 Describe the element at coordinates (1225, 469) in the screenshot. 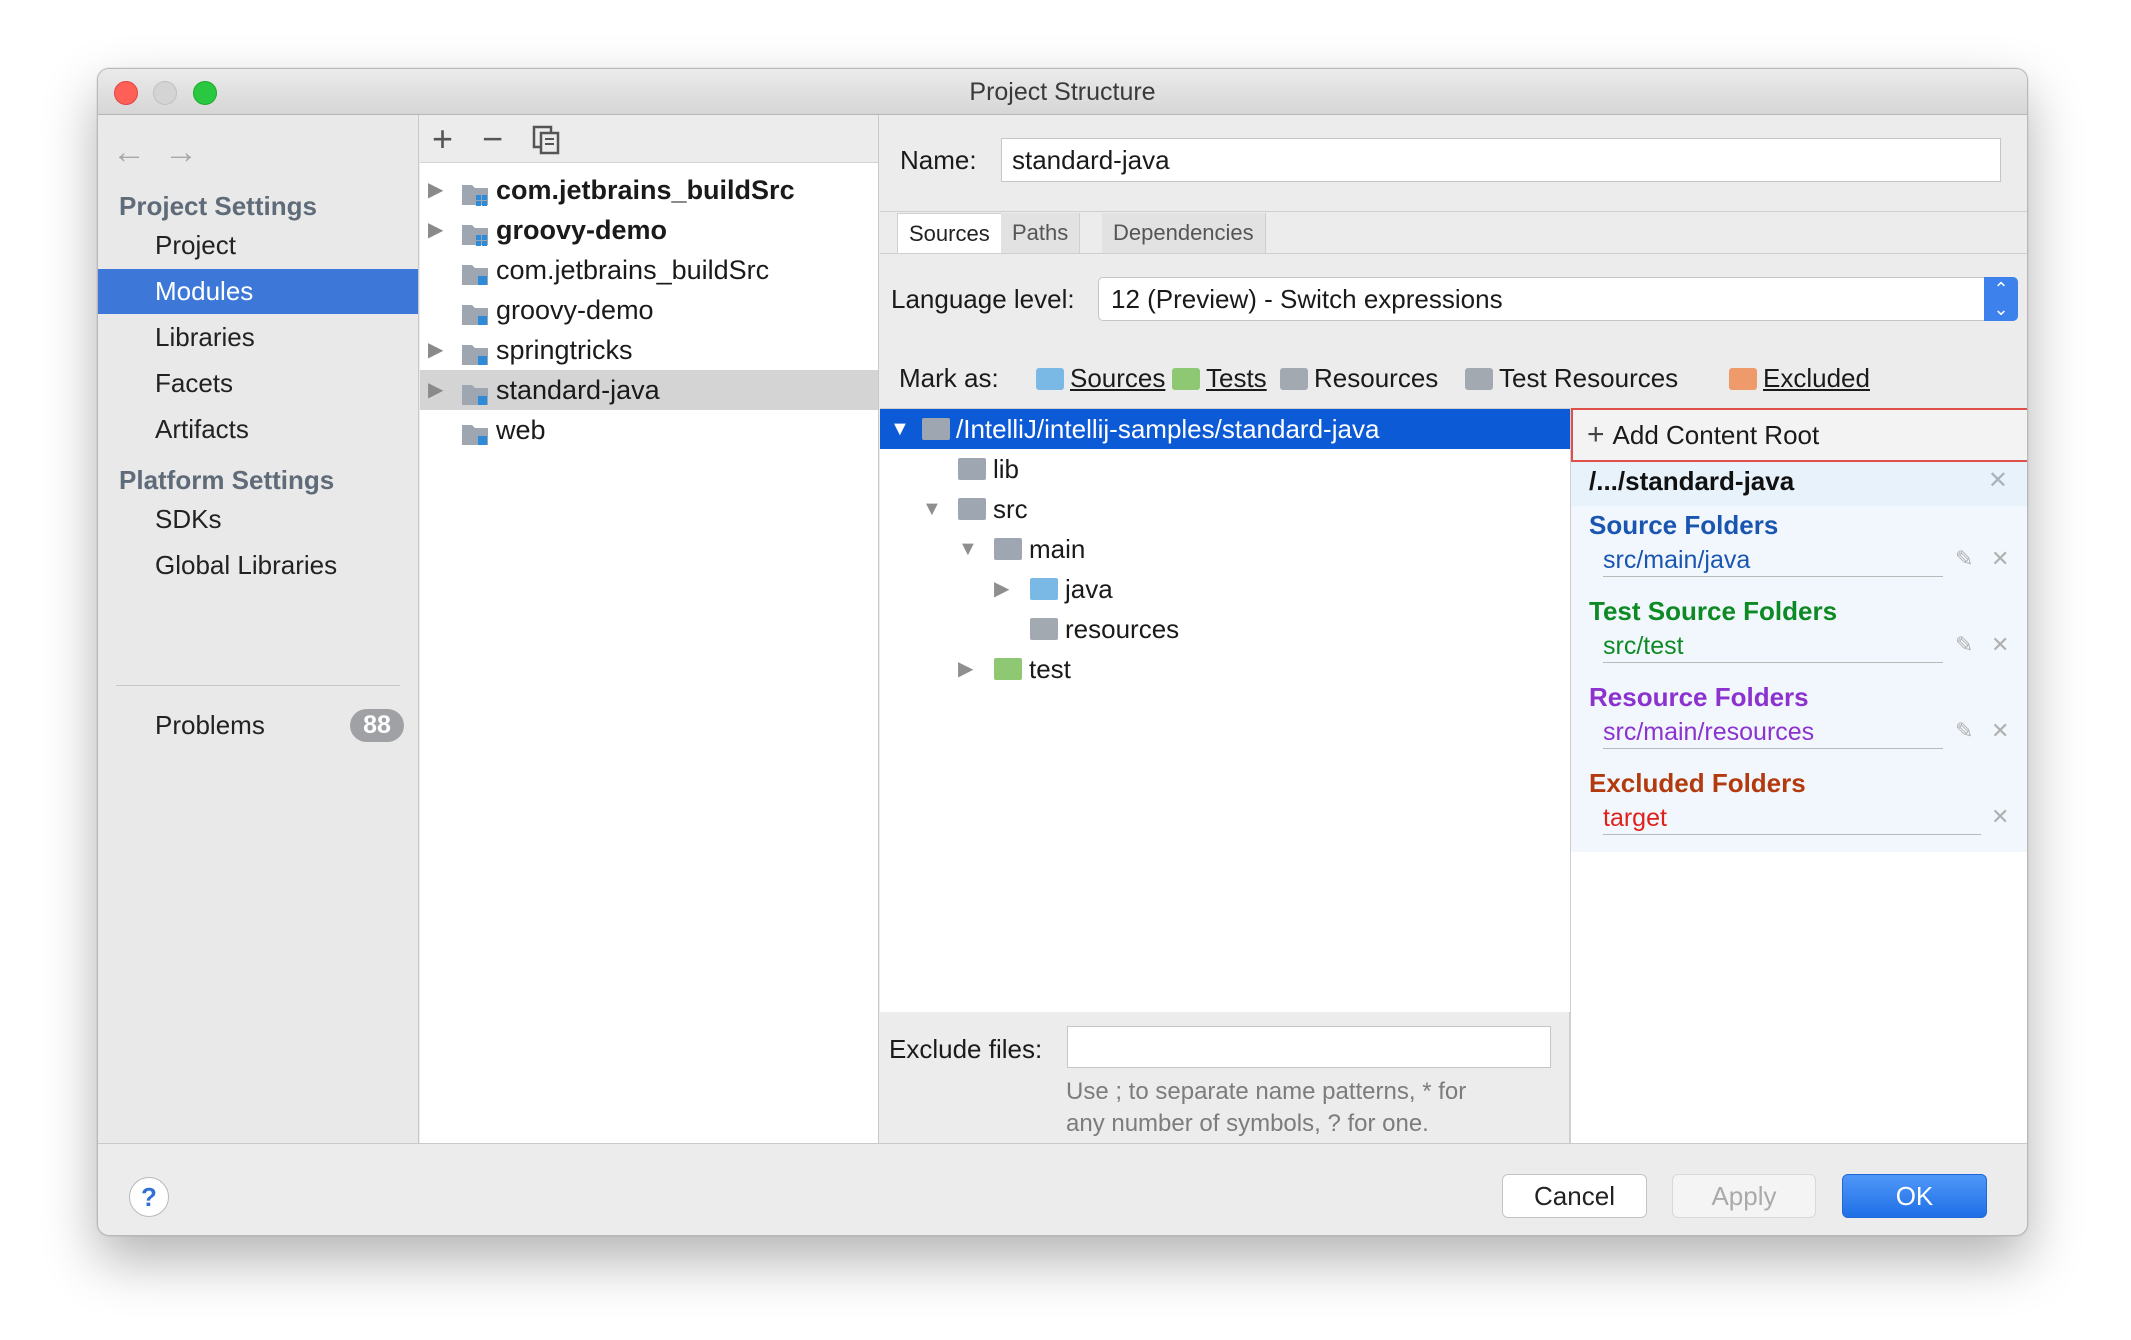

I see `tree-row-lib: lib` at that location.